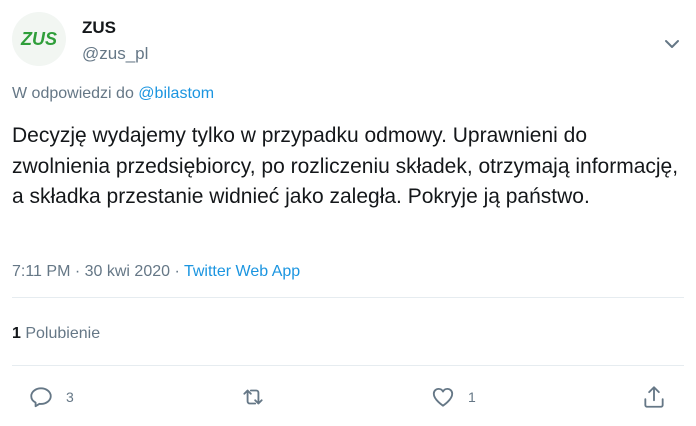 The image size is (696, 426). I want to click on heart-icon, so click(443, 397).